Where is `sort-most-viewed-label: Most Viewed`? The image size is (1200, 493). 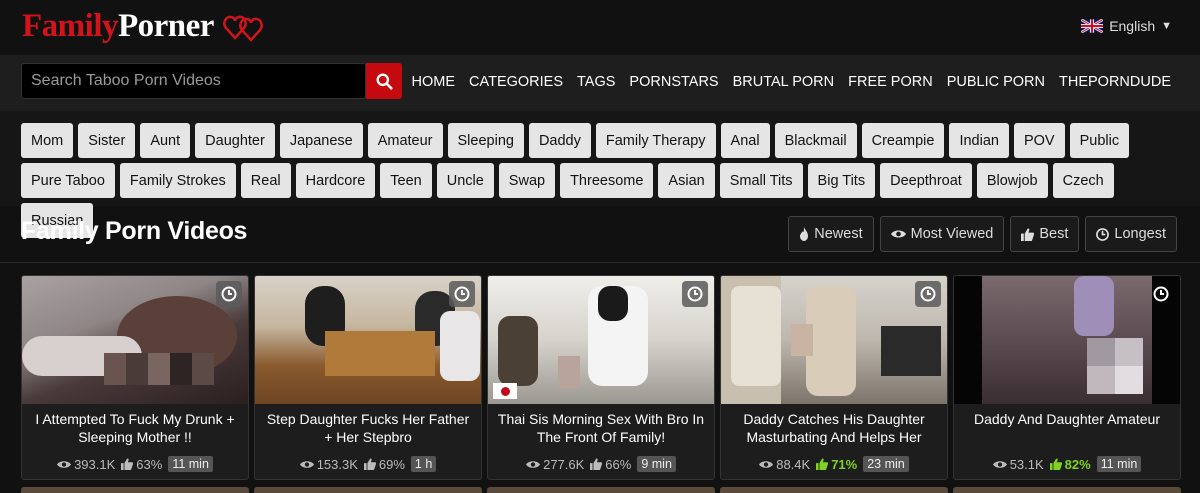
sort-most-viewed-label: Most Viewed is located at coordinates (952, 234).